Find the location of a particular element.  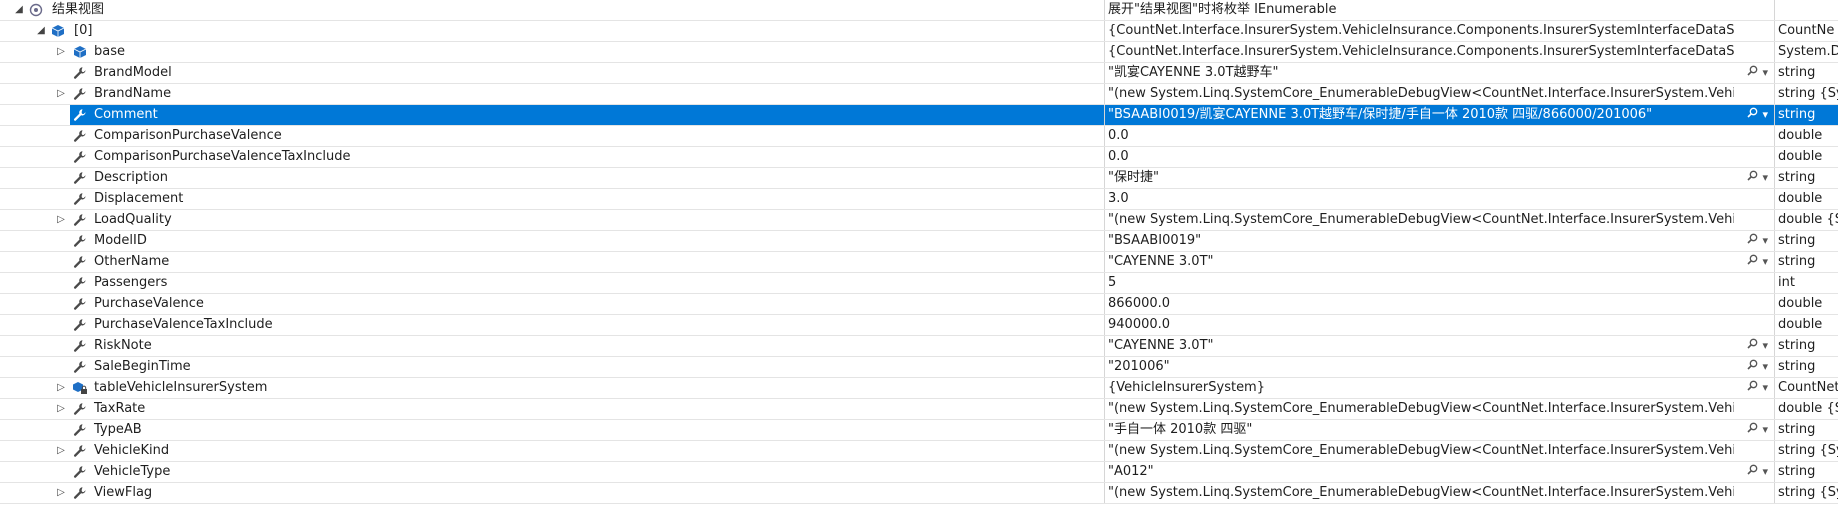

value-cell: "保时捷" ▾ is located at coordinates (1439, 178).